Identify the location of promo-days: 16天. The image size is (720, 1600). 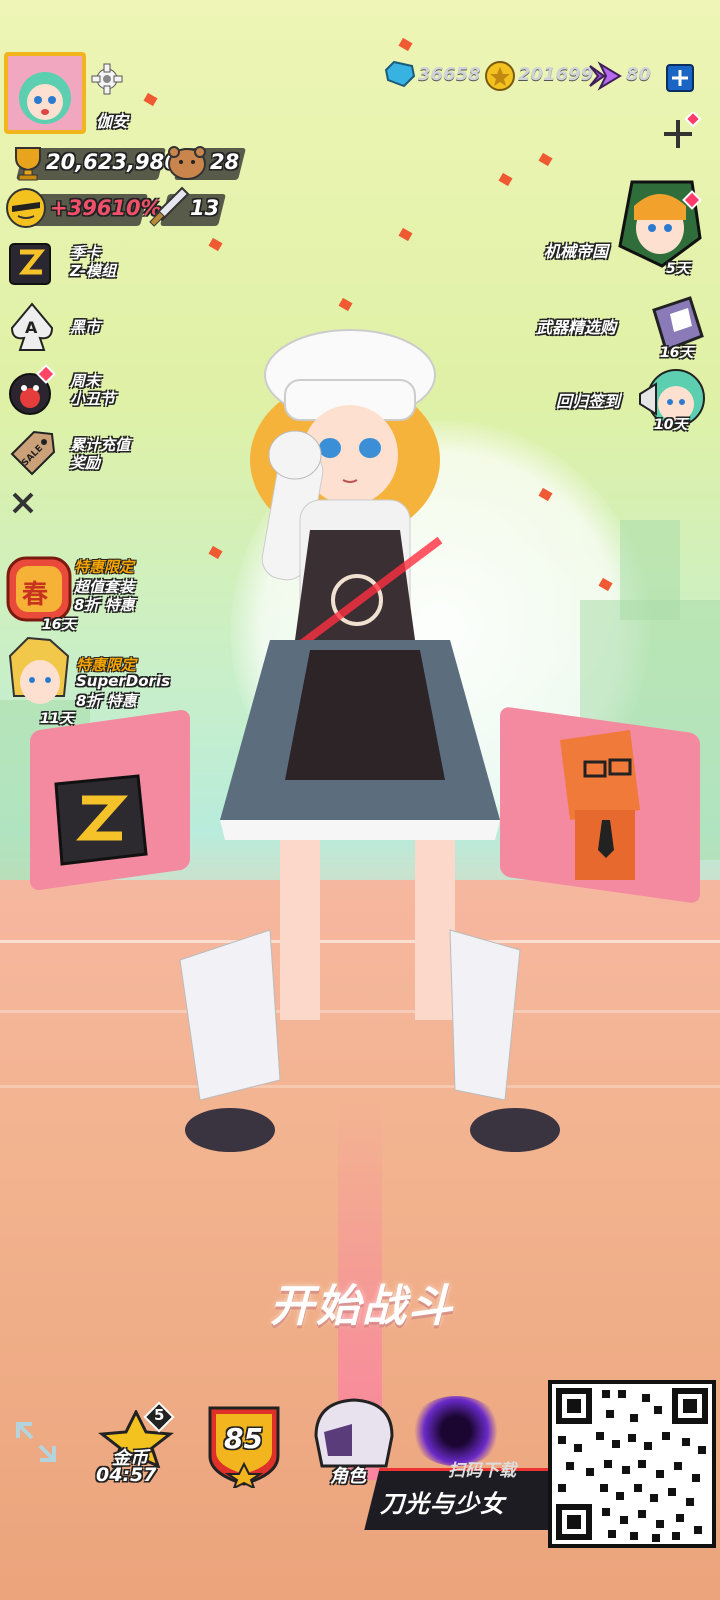
(59, 625).